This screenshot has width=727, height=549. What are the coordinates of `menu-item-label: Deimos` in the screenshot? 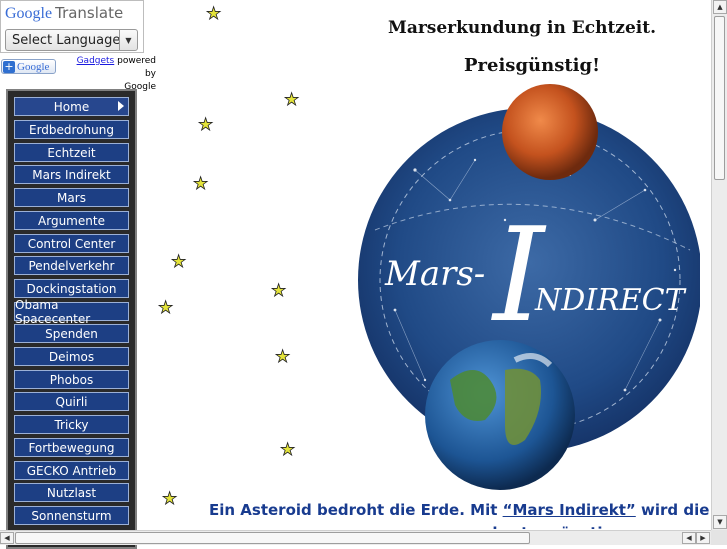 It's located at (71, 356).